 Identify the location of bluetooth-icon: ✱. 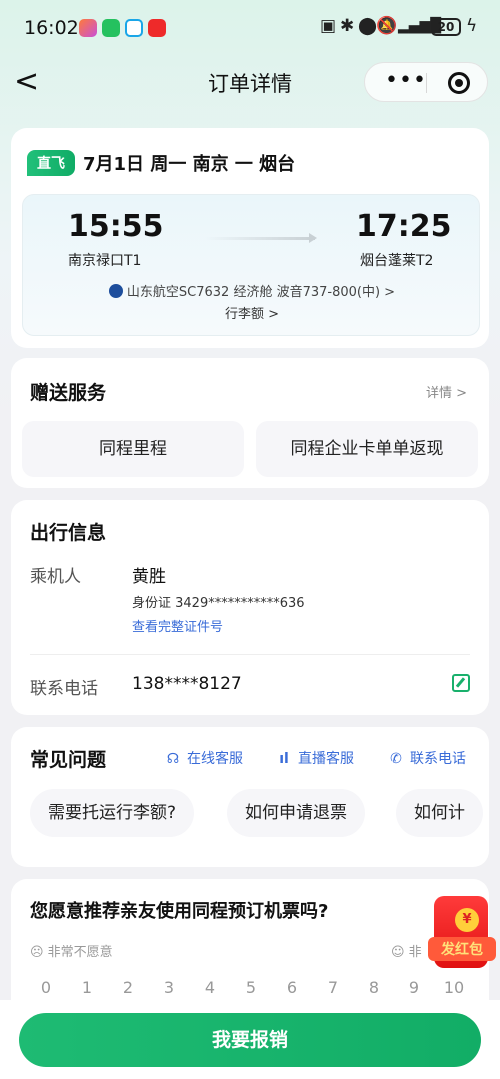
(347, 26).